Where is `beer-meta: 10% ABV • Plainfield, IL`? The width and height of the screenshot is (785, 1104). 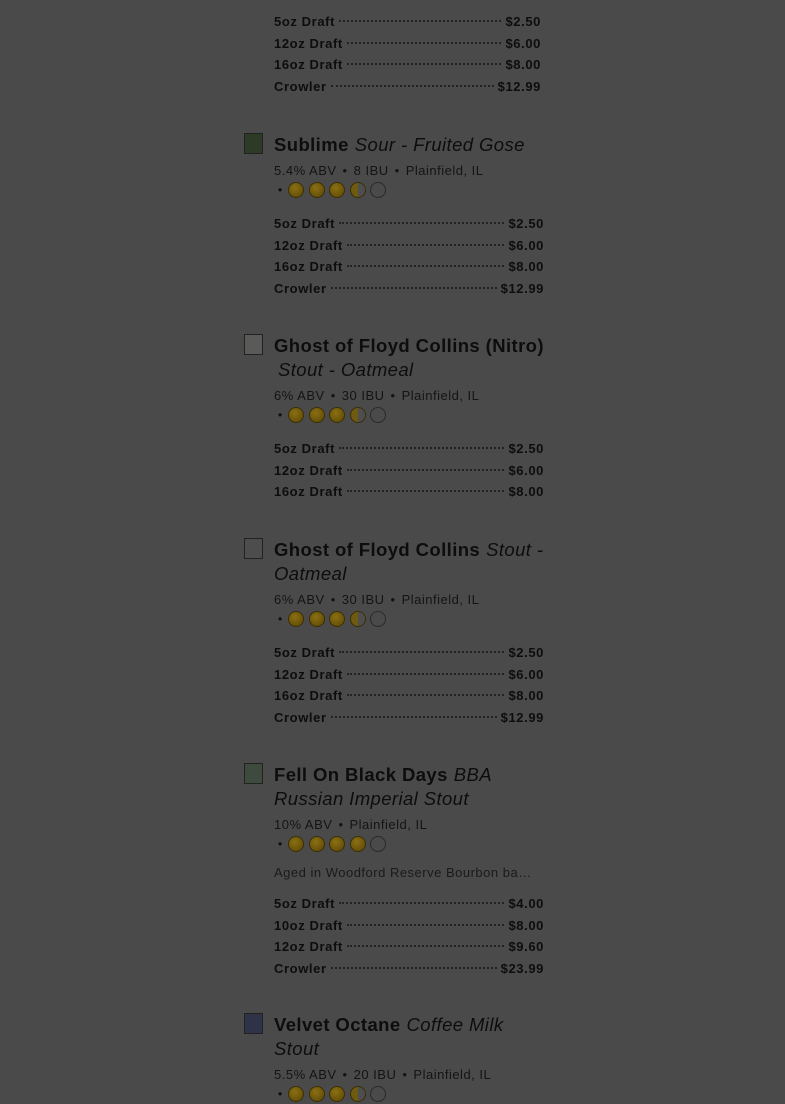
beer-meta: 10% ABV • Plainfield, IL is located at coordinates (409, 824).